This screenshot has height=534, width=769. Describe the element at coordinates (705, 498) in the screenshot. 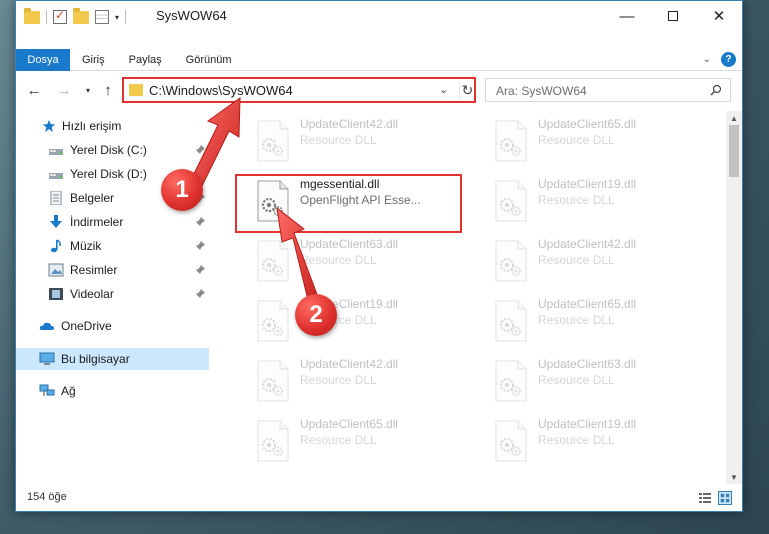

I see `details-view-icon` at that location.